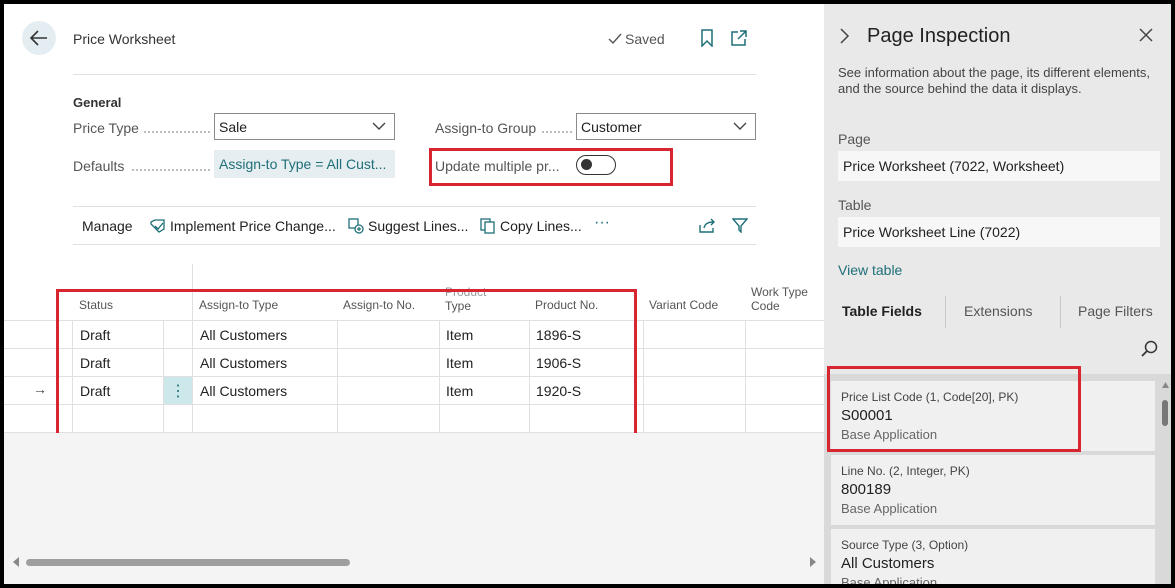 This screenshot has height=588, width=1175. I want to click on header-divider, so click(414, 74).